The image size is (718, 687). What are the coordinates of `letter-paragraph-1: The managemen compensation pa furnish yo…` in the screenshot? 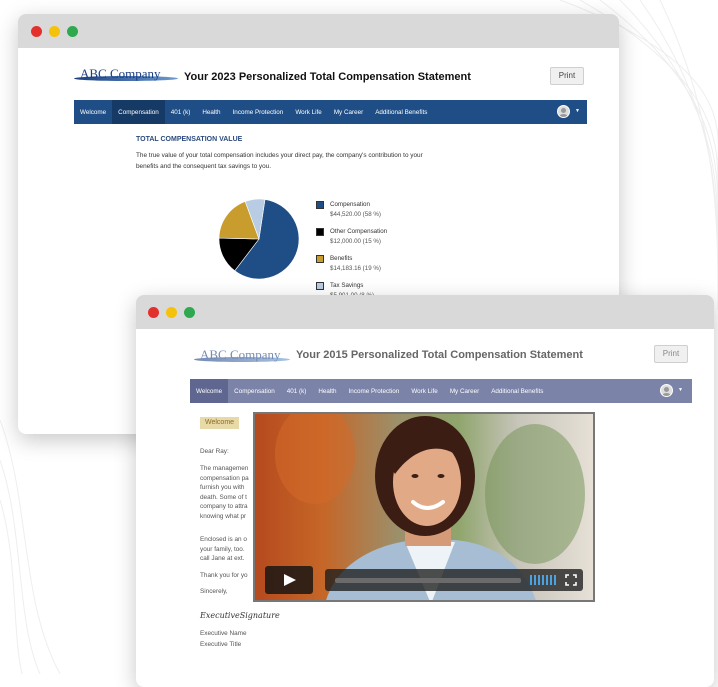 It's located at (224, 492).